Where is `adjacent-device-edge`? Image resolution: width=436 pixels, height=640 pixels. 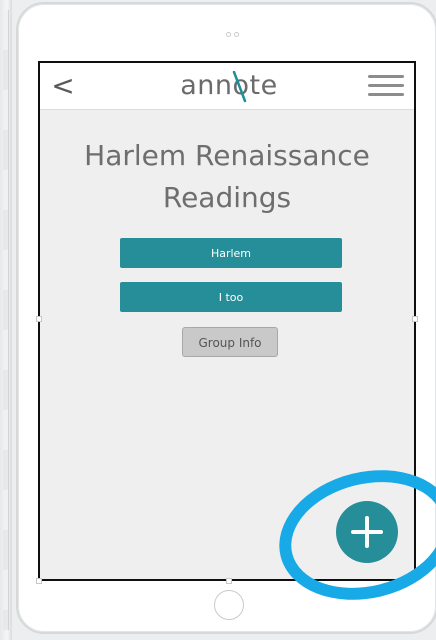
adjacent-device-edge is located at coordinates (6, 320).